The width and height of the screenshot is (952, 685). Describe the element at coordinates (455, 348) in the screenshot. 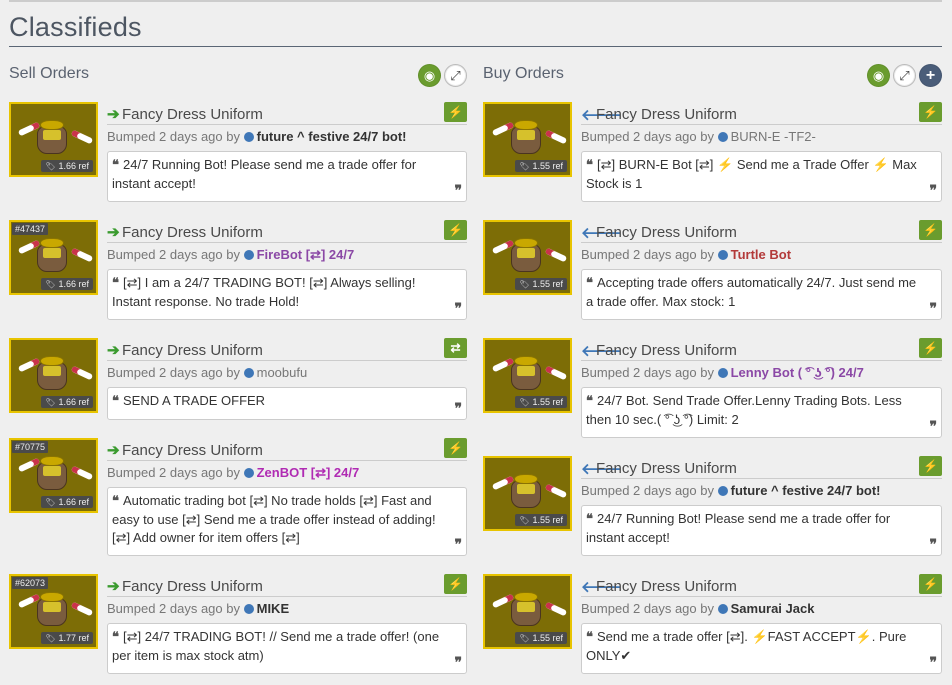

I see `trade-offer-flag: ⇄` at that location.